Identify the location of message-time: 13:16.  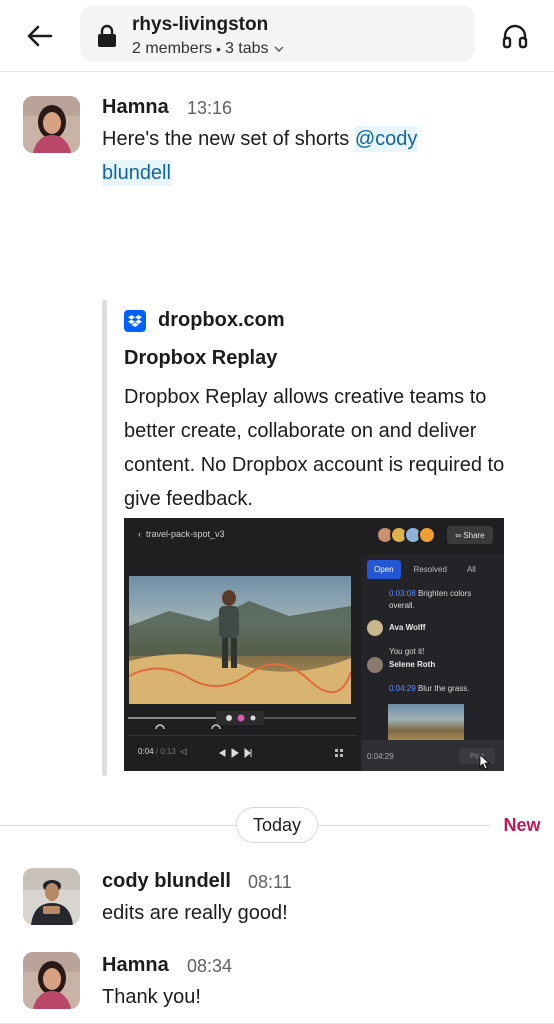
(210, 108).